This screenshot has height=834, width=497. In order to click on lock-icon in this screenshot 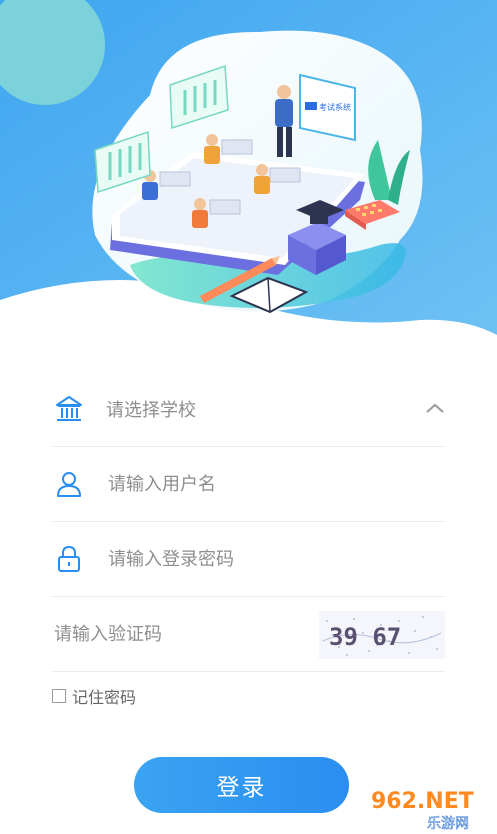, I will do `click(69, 559)`.